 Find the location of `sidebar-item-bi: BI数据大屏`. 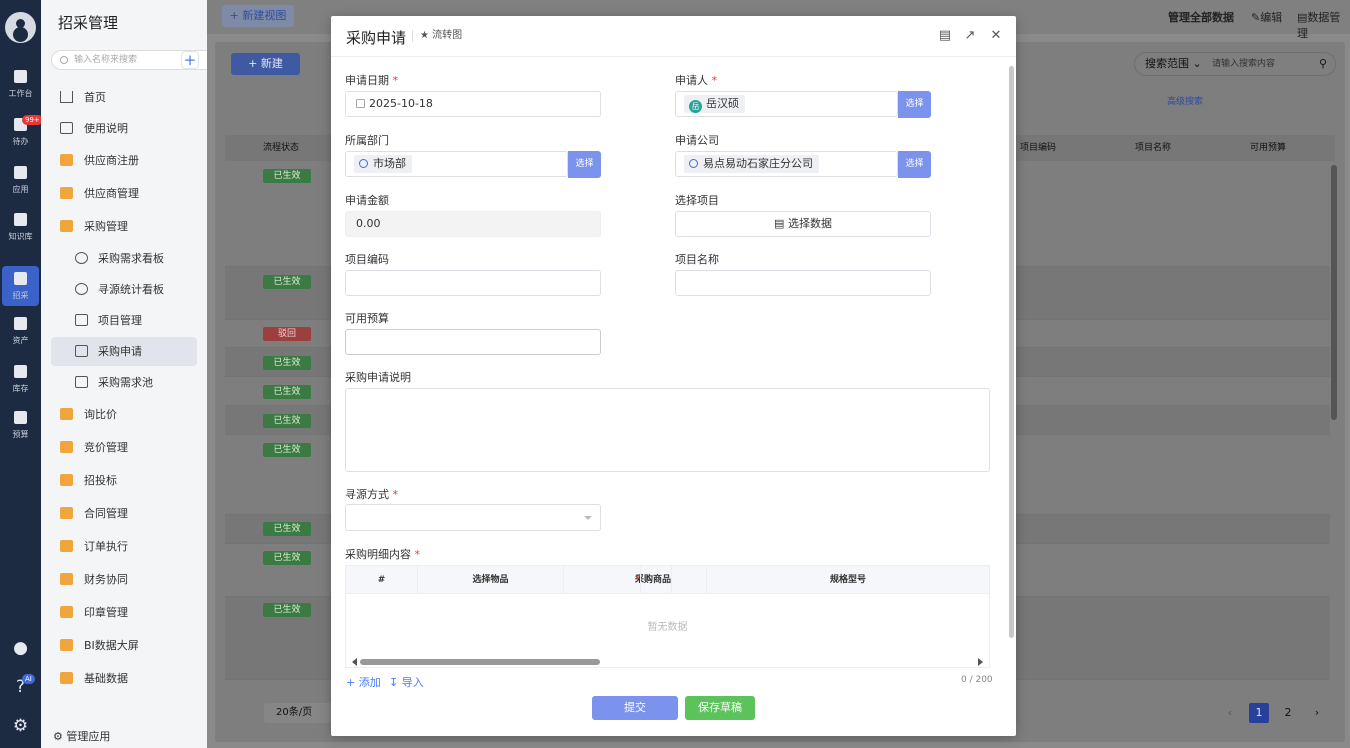

sidebar-item-bi: BI数据大屏 is located at coordinates (124, 645).